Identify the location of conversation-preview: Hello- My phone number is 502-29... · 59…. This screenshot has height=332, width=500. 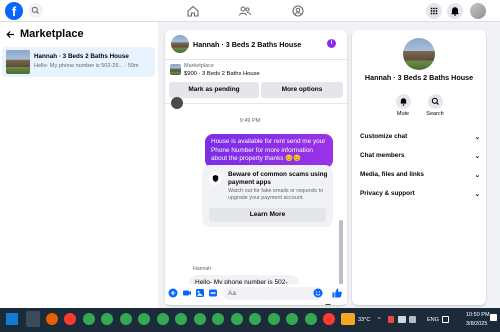
(86, 66).